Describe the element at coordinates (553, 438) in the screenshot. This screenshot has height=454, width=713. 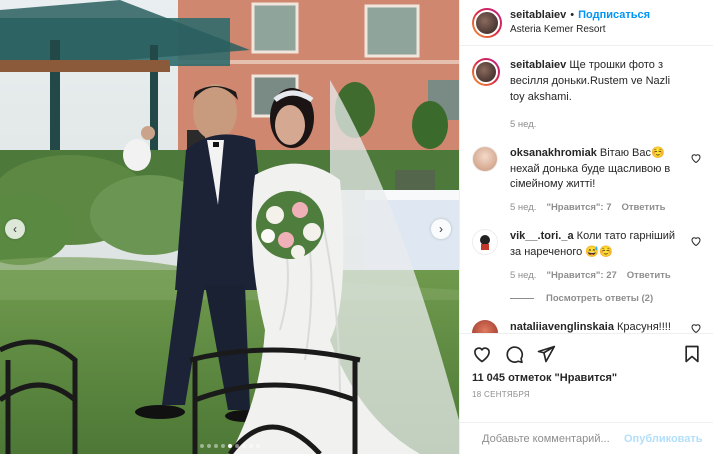
I see `comment-input` at that location.